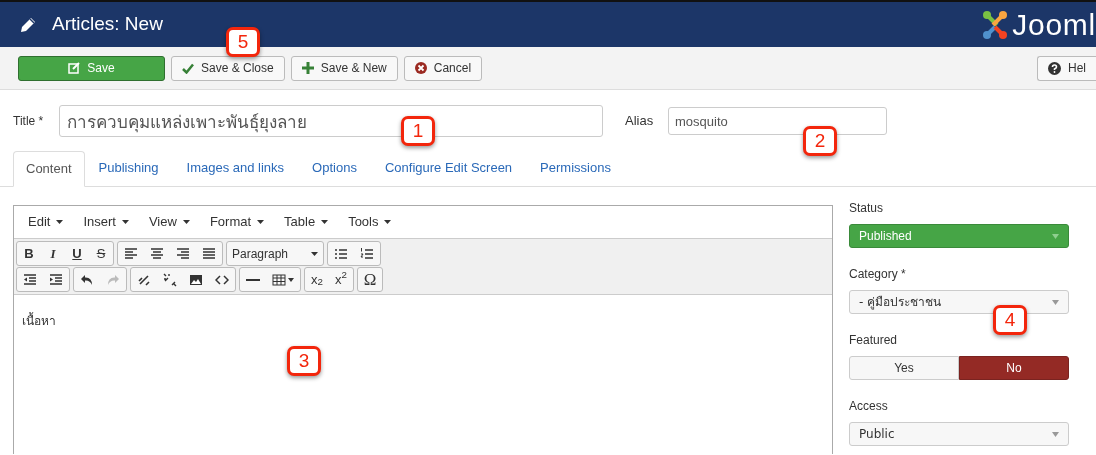  Describe the element at coordinates (1054, 24) in the screenshot. I see `brand-name: Jooml` at that location.